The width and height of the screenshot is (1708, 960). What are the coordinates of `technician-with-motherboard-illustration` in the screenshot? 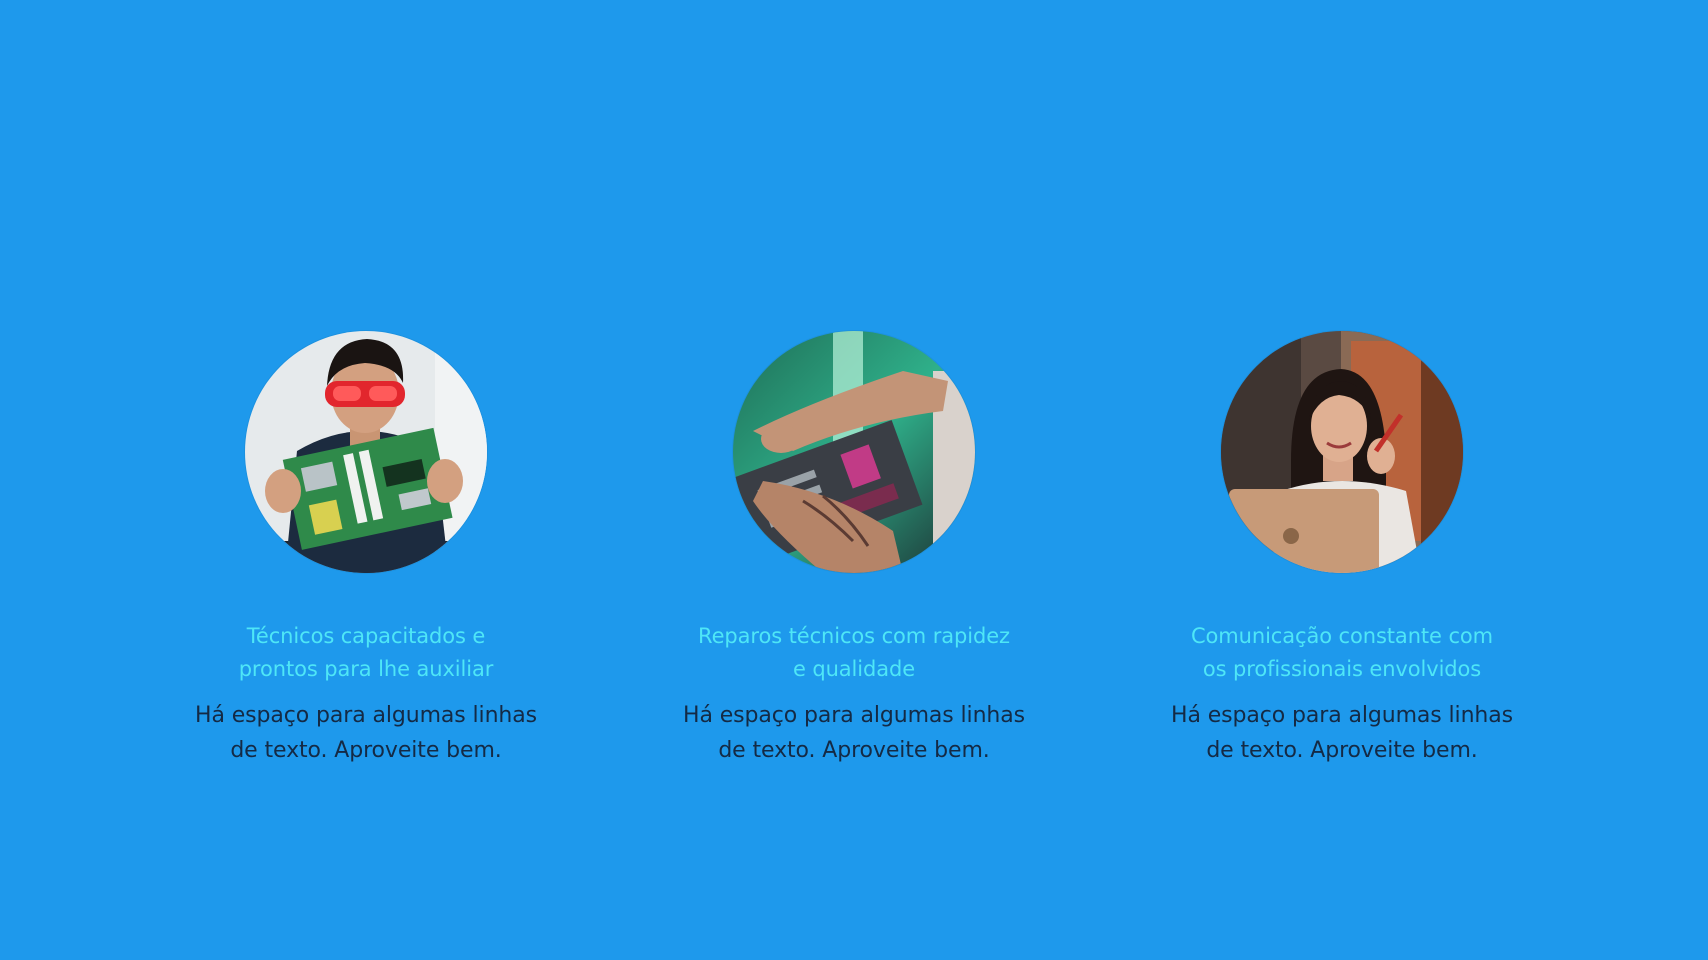 It's located at (366, 452).